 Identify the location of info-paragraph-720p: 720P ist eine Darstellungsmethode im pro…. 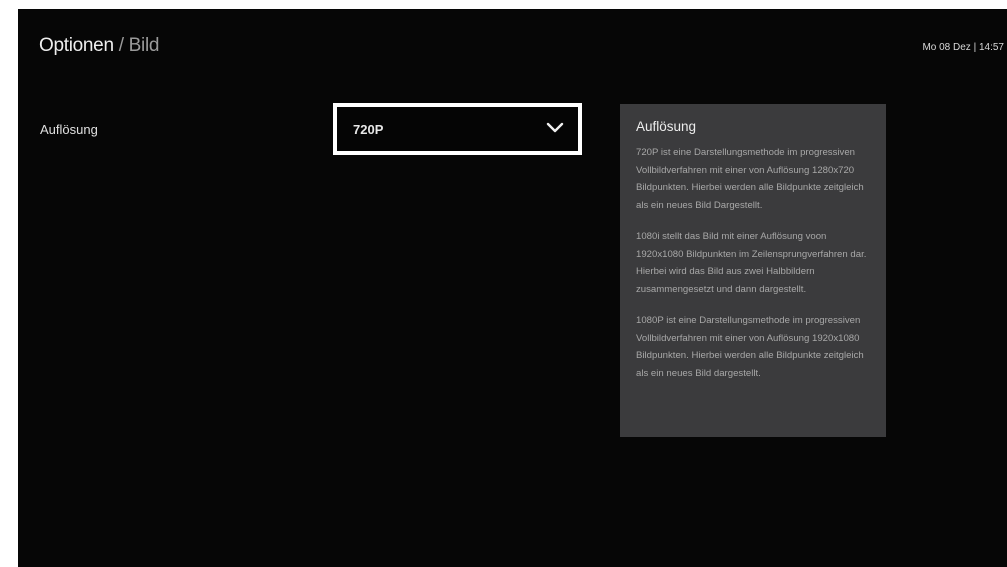
(750, 179).